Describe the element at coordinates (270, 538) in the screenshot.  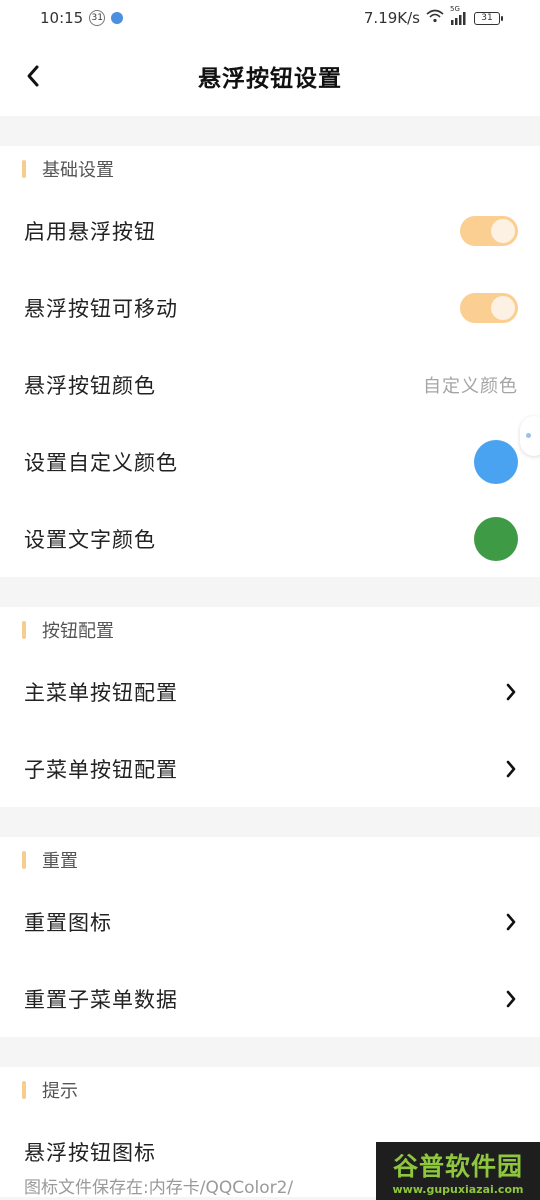
I see `row-text-color: 设置文字颜色` at that location.